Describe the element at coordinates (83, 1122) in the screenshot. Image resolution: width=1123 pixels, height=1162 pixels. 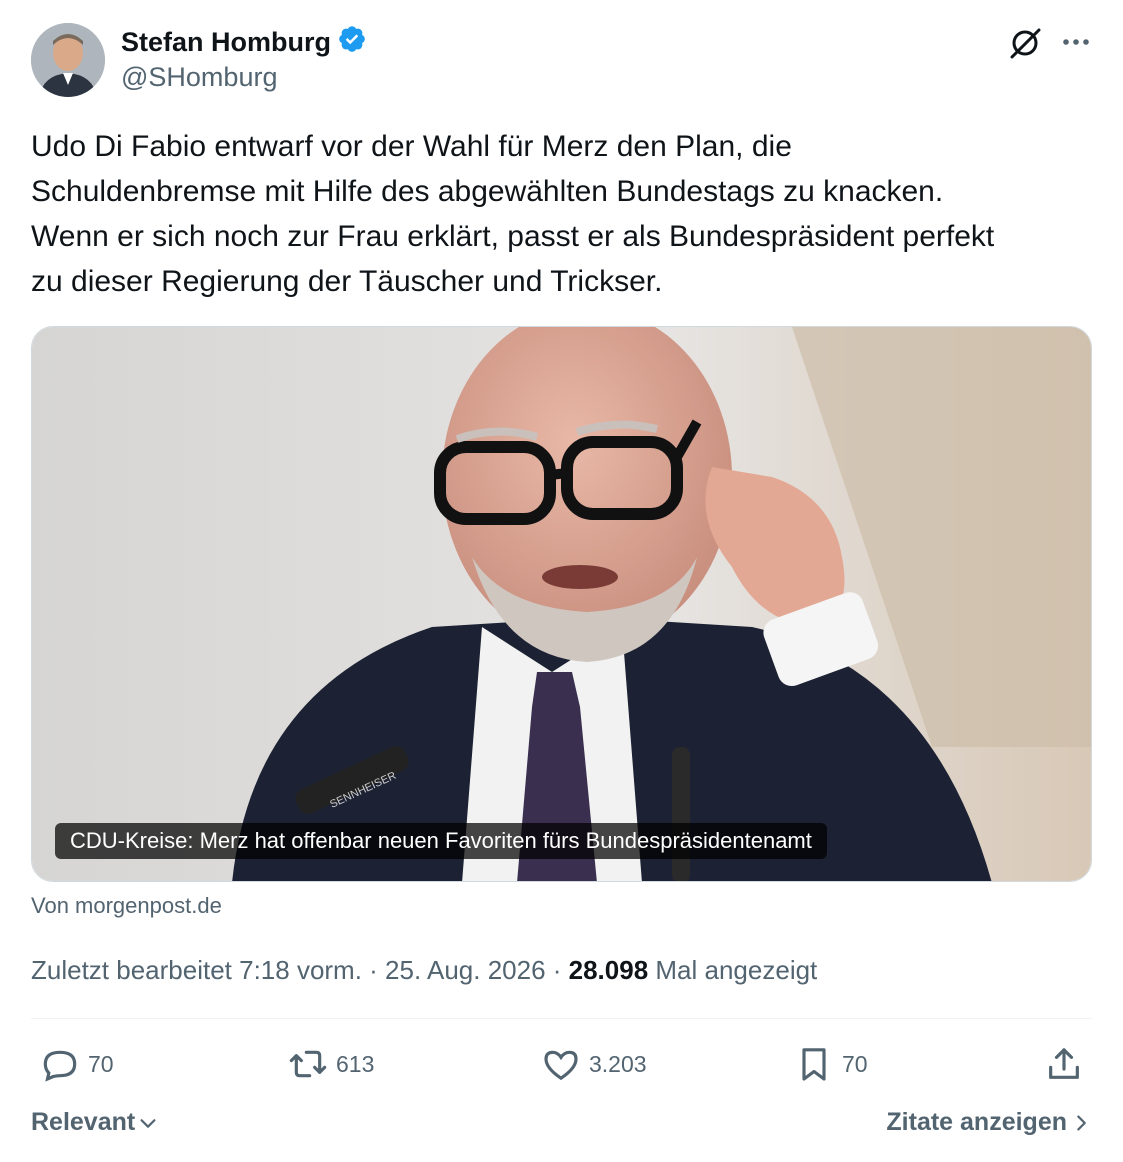
I see `sort-label: Relevant` at that location.